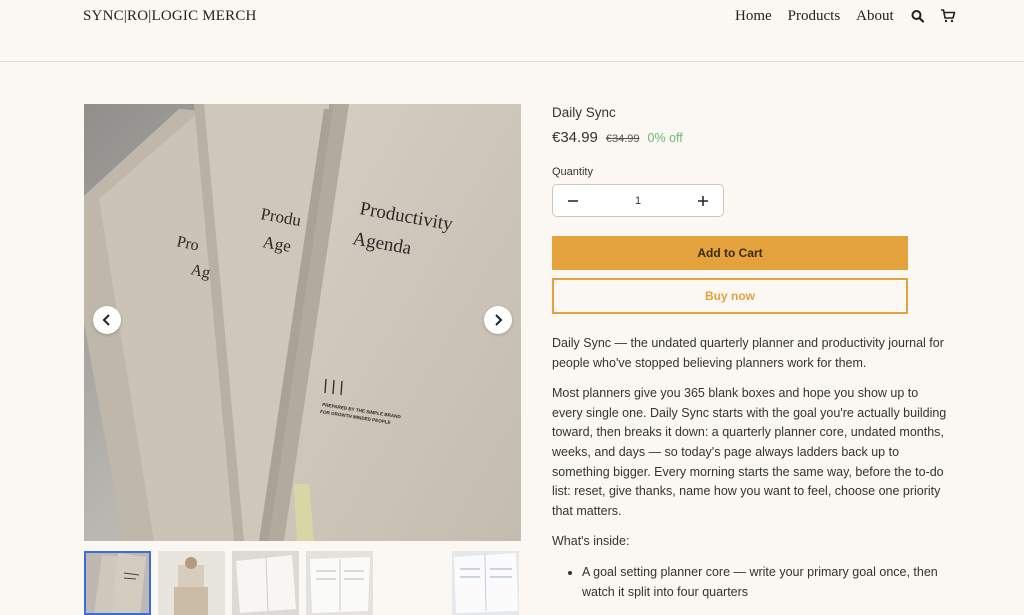  What do you see at coordinates (622, 139) in the screenshot?
I see `compare-price: €34.99` at bounding box center [622, 139].